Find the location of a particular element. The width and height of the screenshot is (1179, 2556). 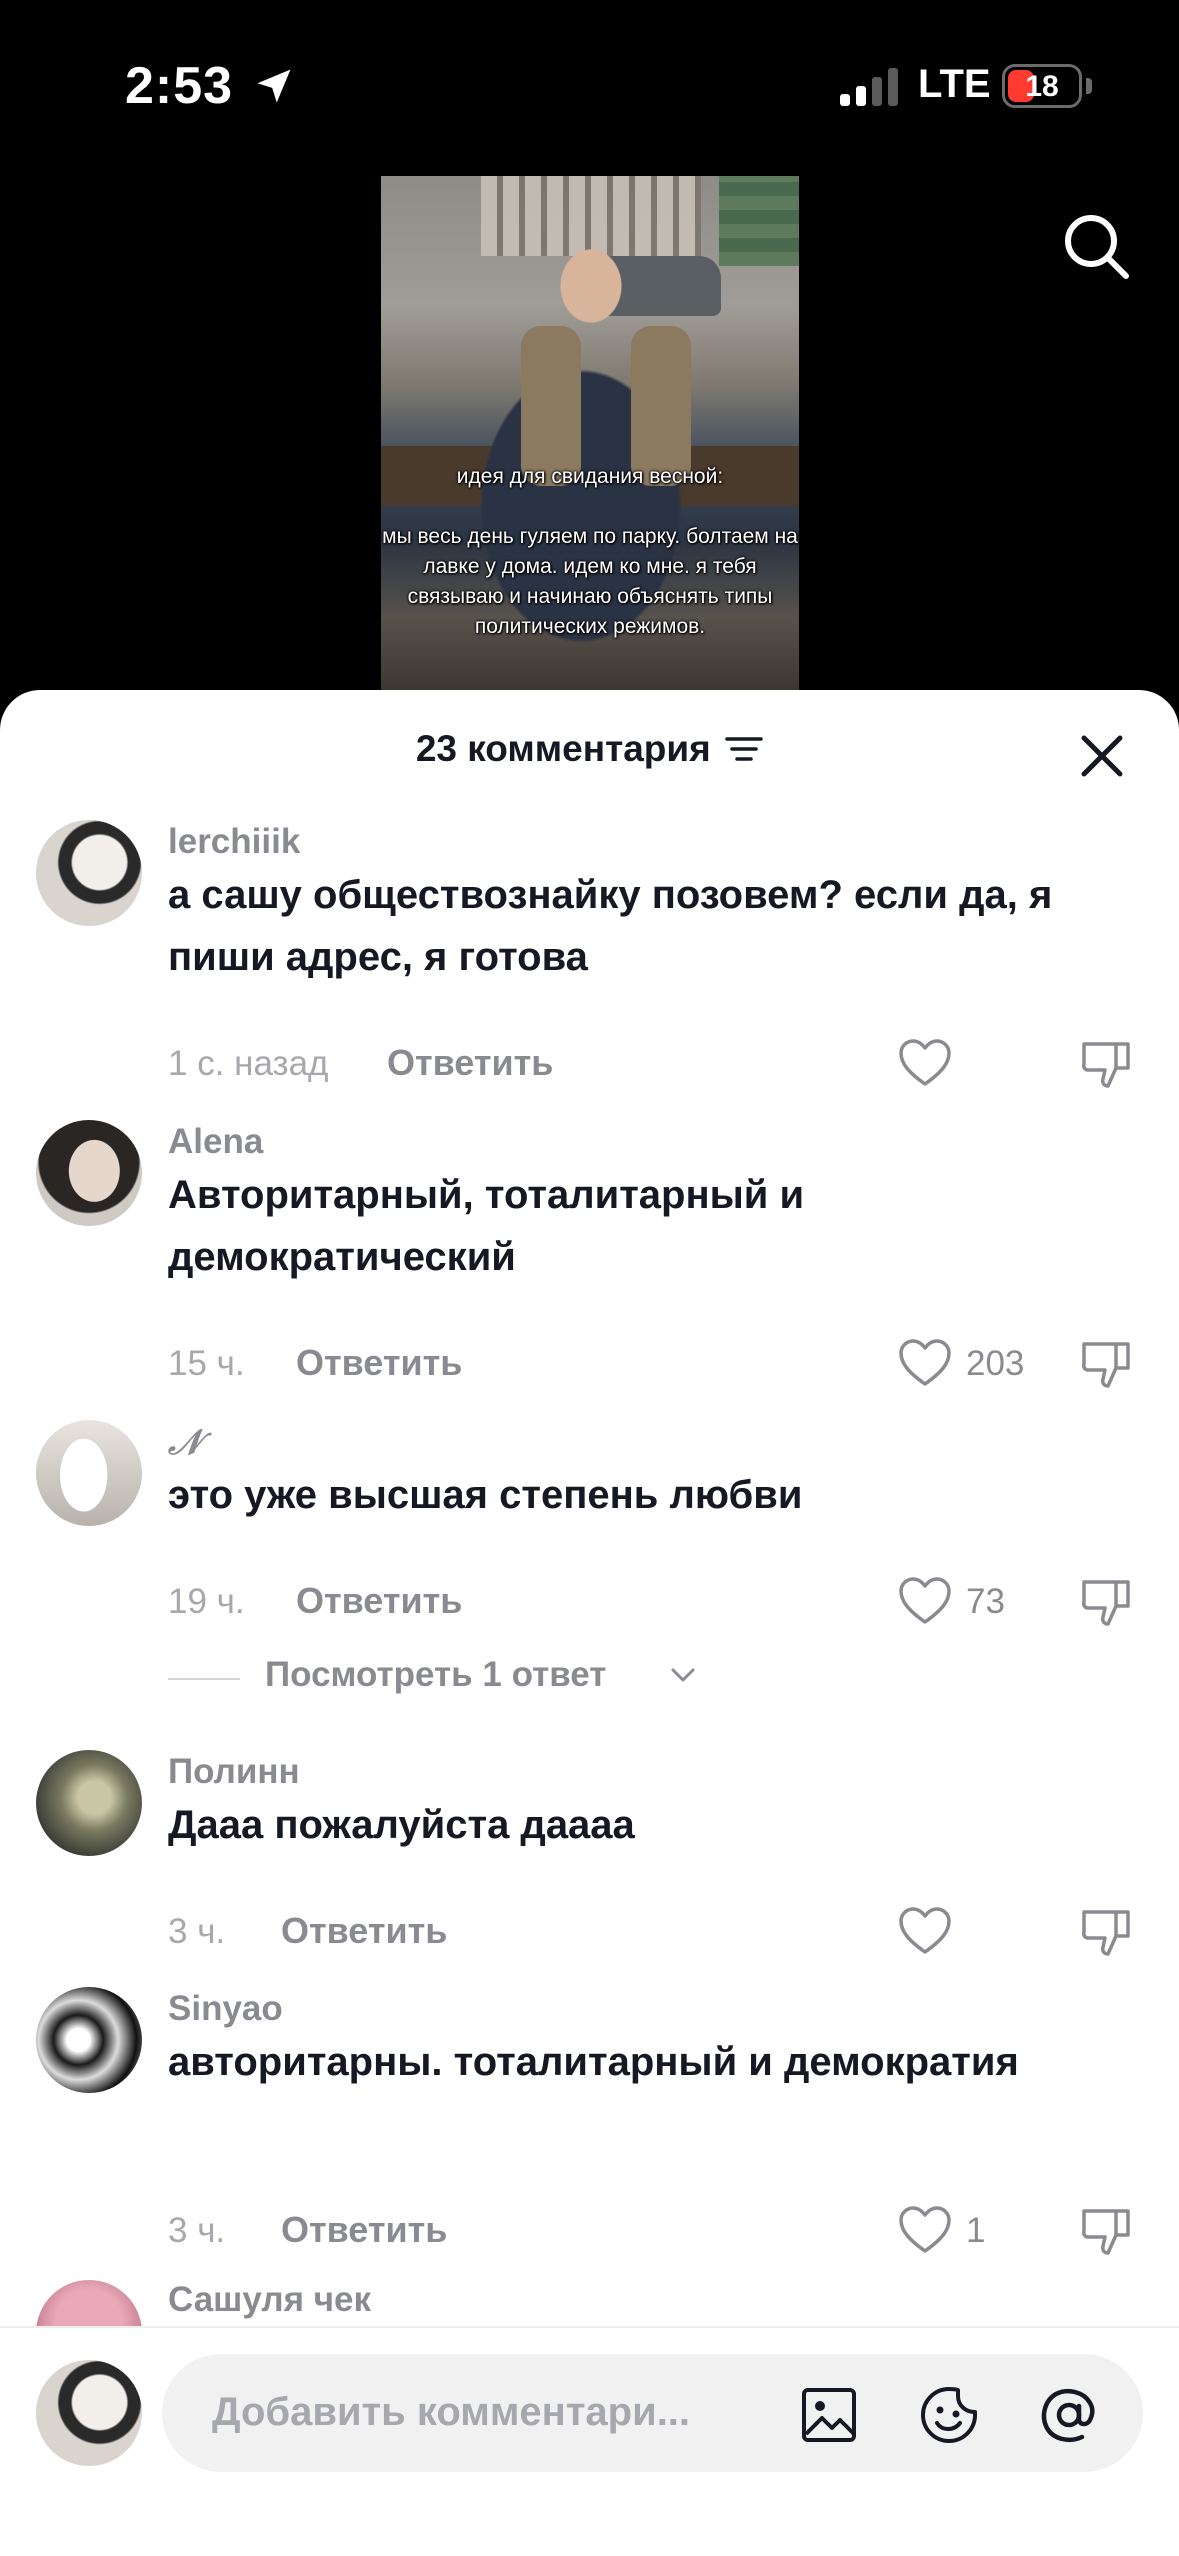

search-icon is located at coordinates (1096, 246).